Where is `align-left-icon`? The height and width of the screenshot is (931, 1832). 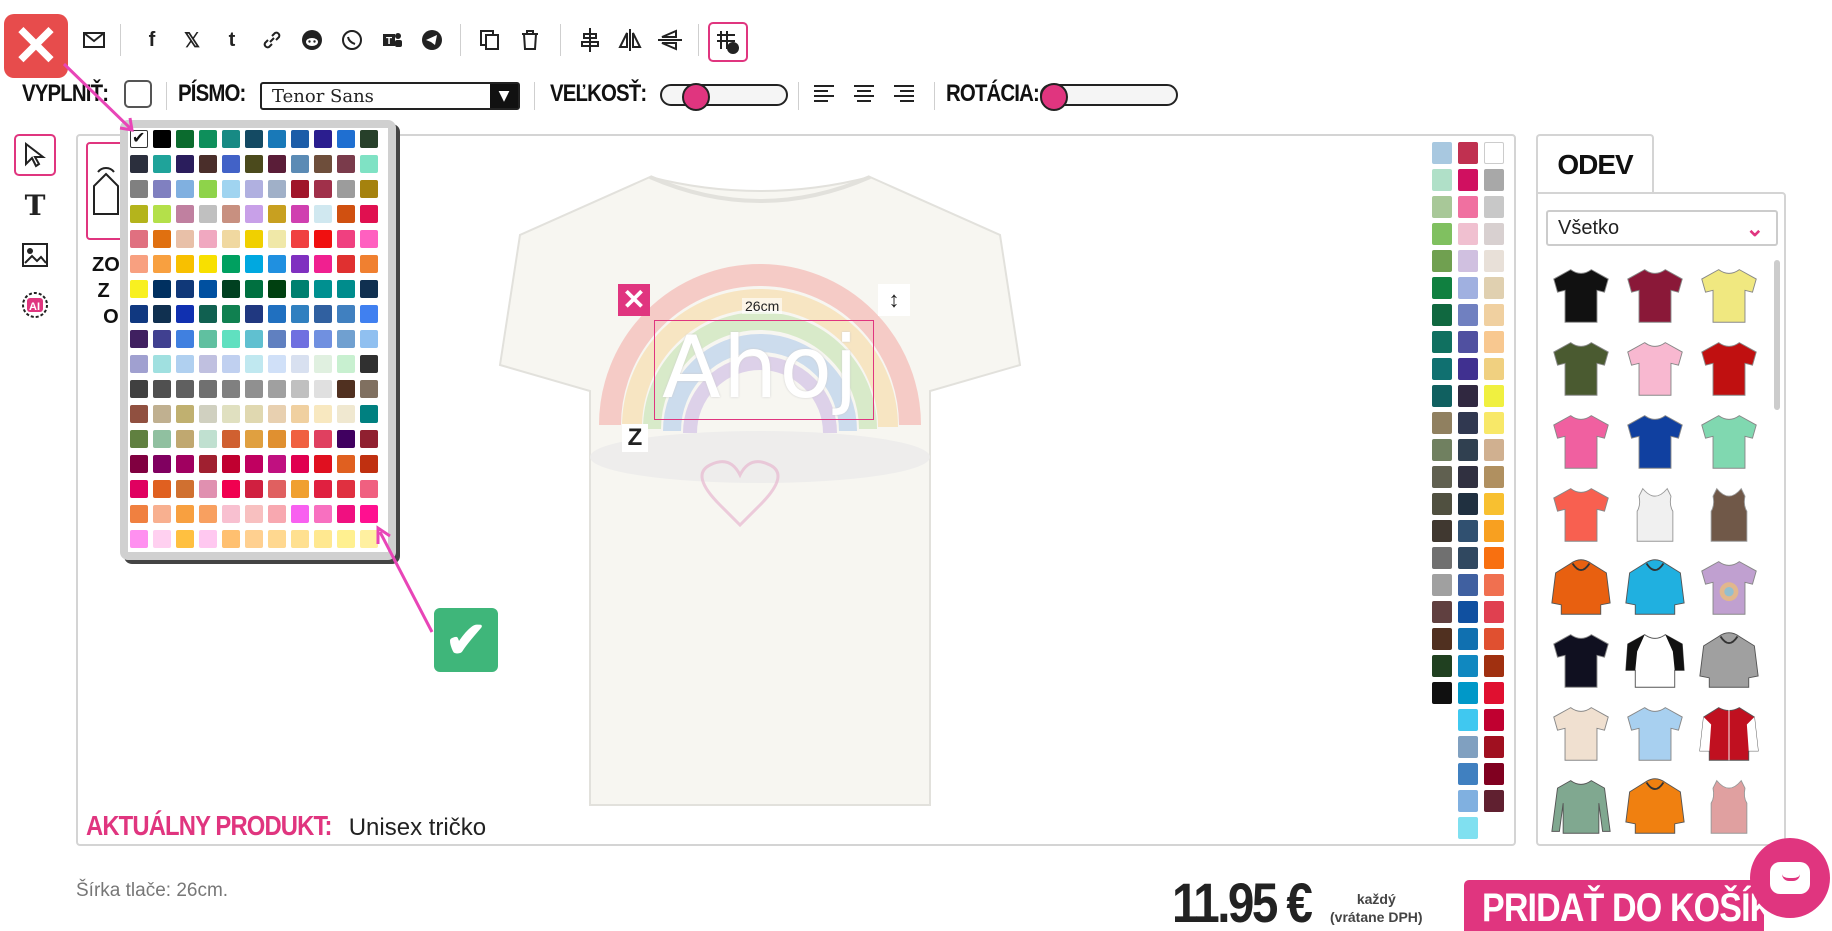
align-left-icon is located at coordinates (827, 95).